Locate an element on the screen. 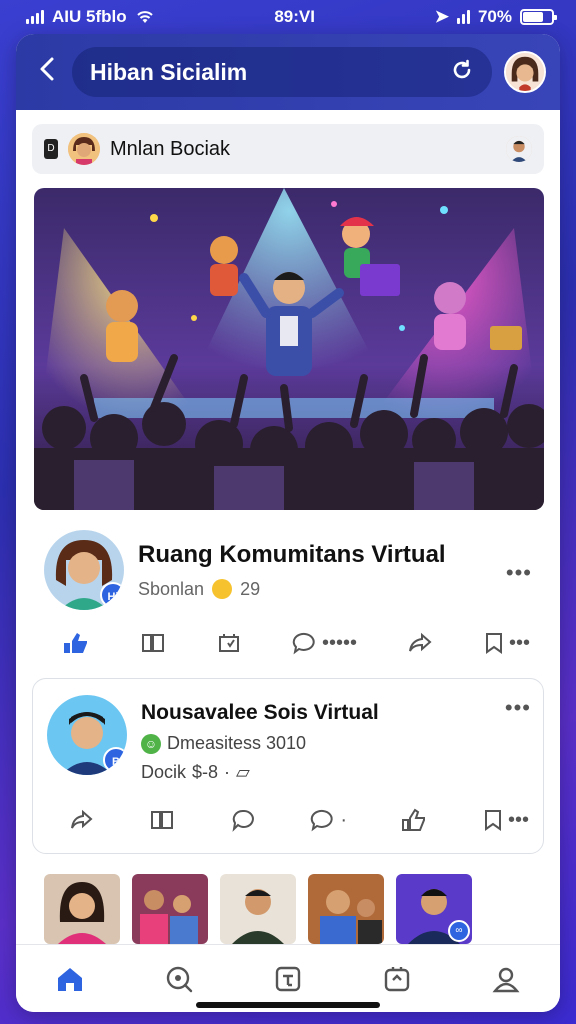 The image size is (576, 1024). card-avatar-badge: B is located at coordinates (115, 760).